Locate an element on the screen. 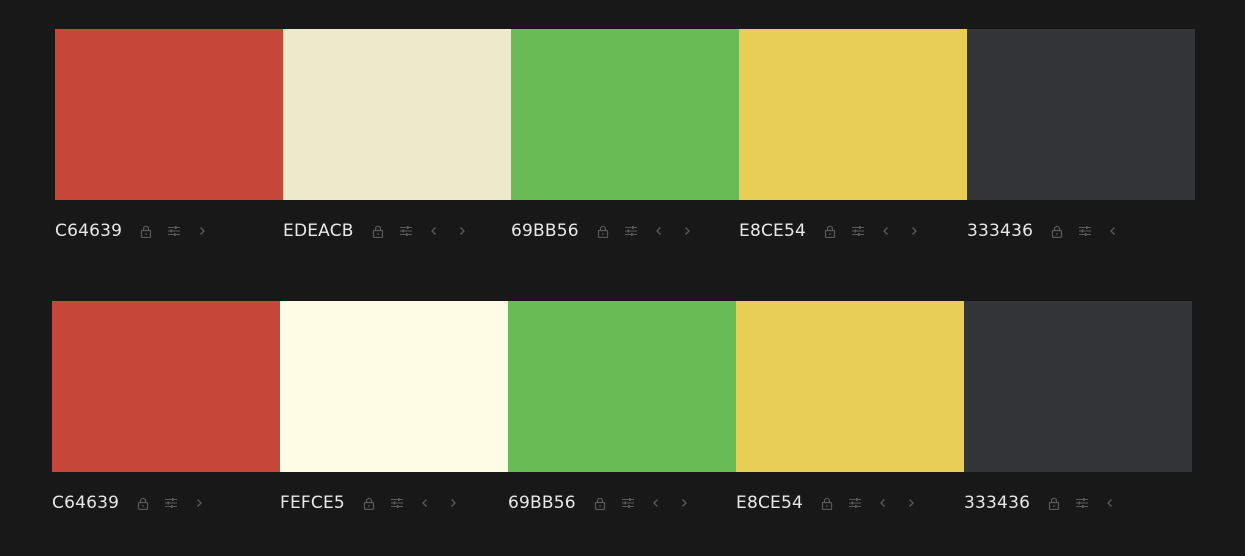 This screenshot has height=556, width=1245. swatch-label: EDEACB is located at coordinates (397, 231).